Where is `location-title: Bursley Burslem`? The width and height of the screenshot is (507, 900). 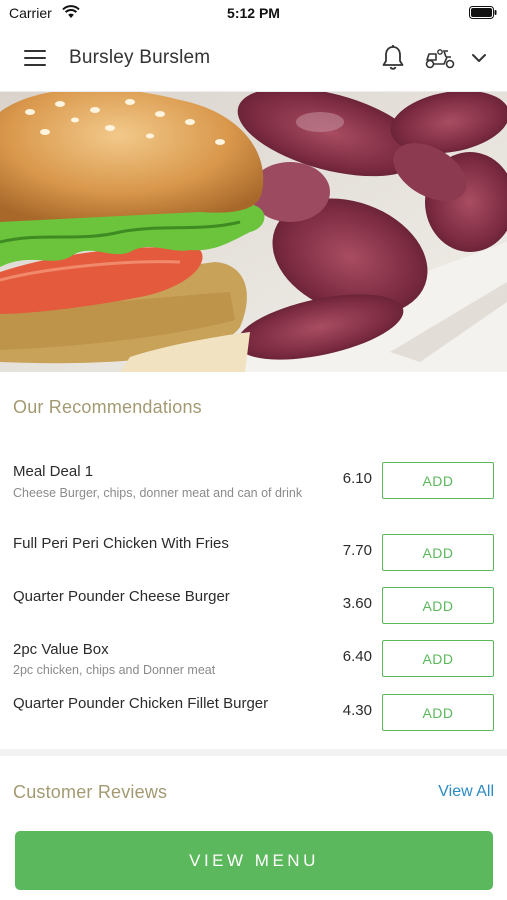 location-title: Bursley Burslem is located at coordinates (139, 58).